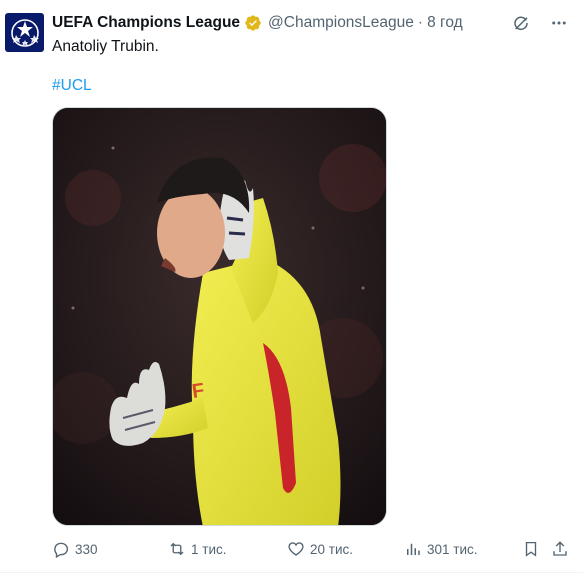 Image resolution: width=583 pixels, height=575 pixels. I want to click on heart-icon, so click(296, 549).